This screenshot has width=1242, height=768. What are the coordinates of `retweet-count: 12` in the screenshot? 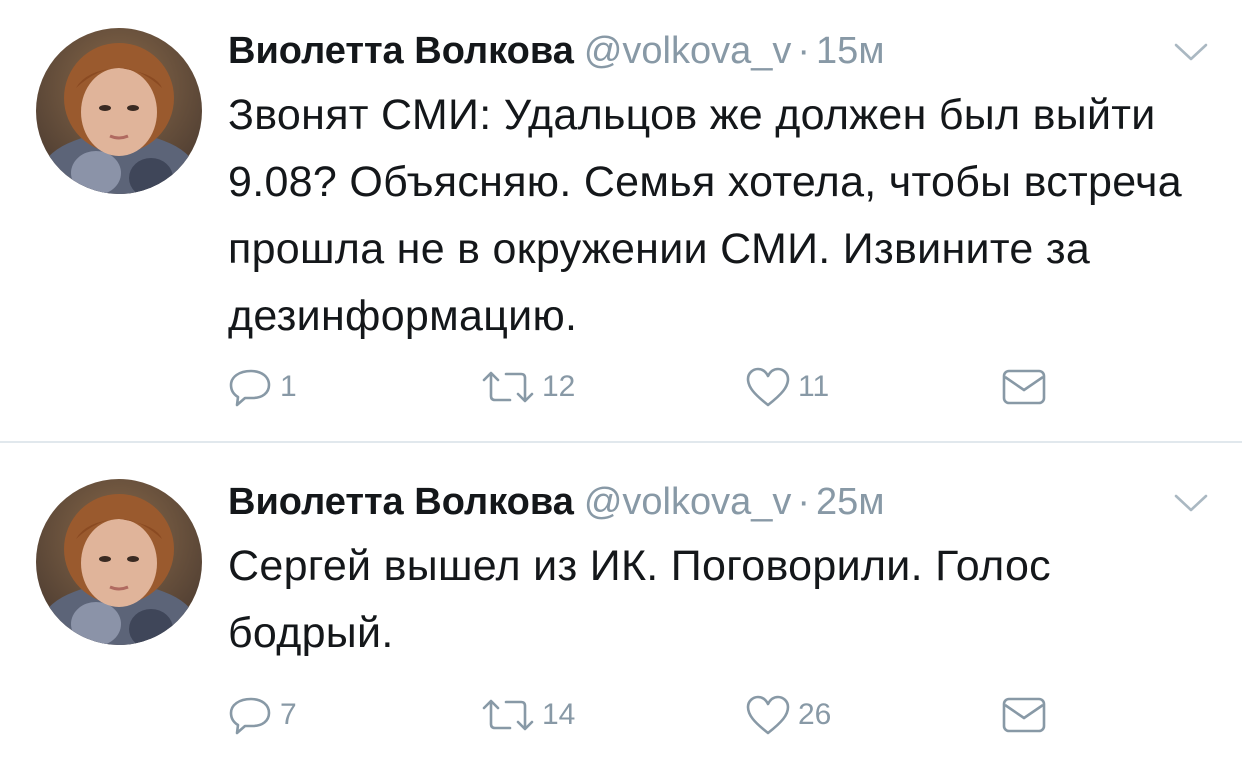 It's located at (559, 386).